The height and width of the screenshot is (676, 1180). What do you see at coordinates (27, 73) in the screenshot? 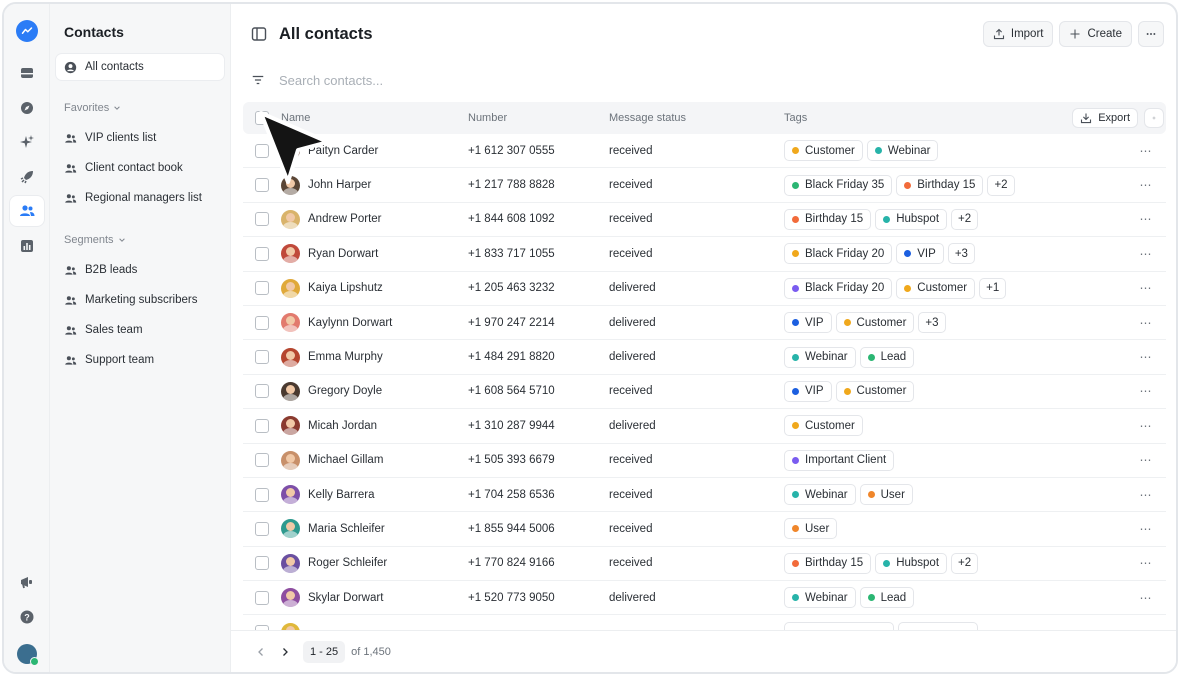
I see `inbox-icon` at bounding box center [27, 73].